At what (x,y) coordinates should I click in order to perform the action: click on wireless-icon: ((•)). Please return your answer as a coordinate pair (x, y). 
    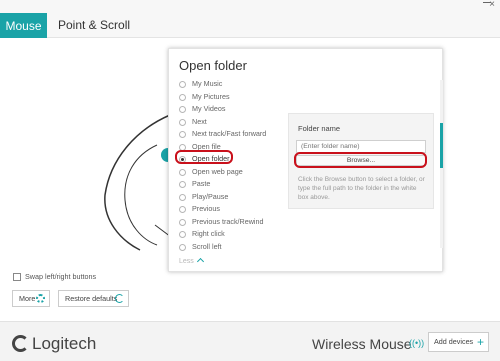
    Looking at the image, I should click on (417, 343).